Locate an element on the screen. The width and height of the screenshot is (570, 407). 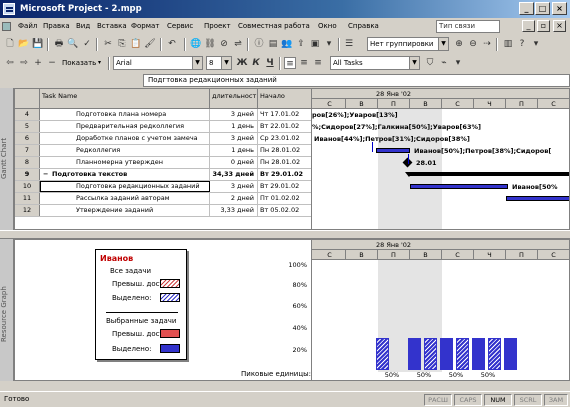
level-icon: ☰ is located at coordinates (349, 44).